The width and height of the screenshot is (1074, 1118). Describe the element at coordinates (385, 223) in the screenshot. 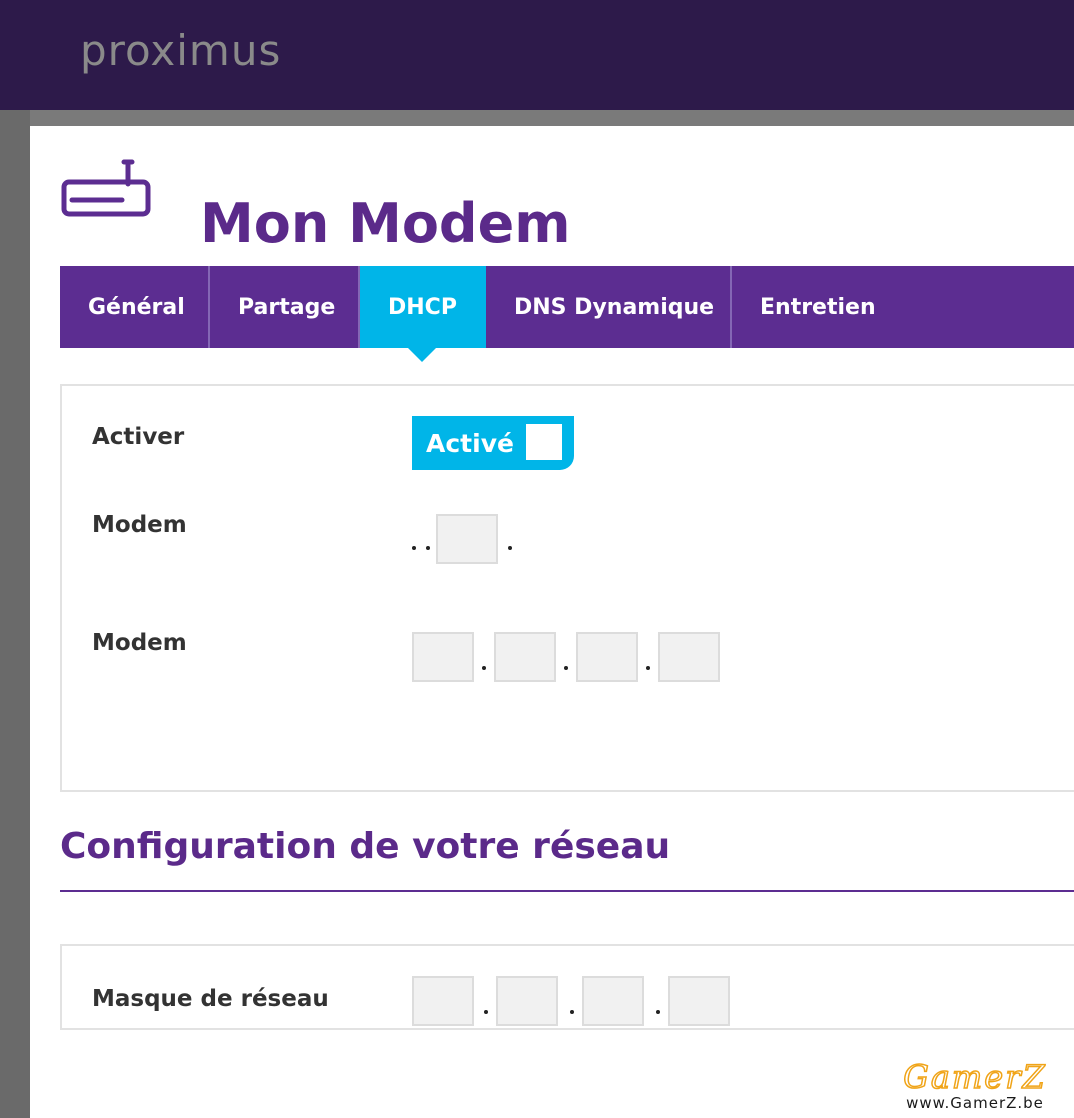

I see `page-title: Mon Modem` at that location.